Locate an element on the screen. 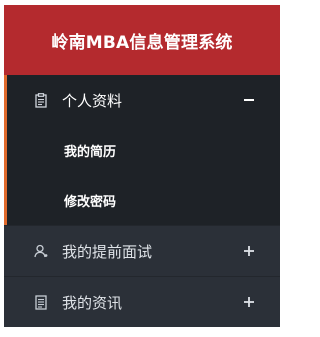 The height and width of the screenshot is (337, 320). menu-group-my-news-header: 我的资讯 is located at coordinates (142, 302).